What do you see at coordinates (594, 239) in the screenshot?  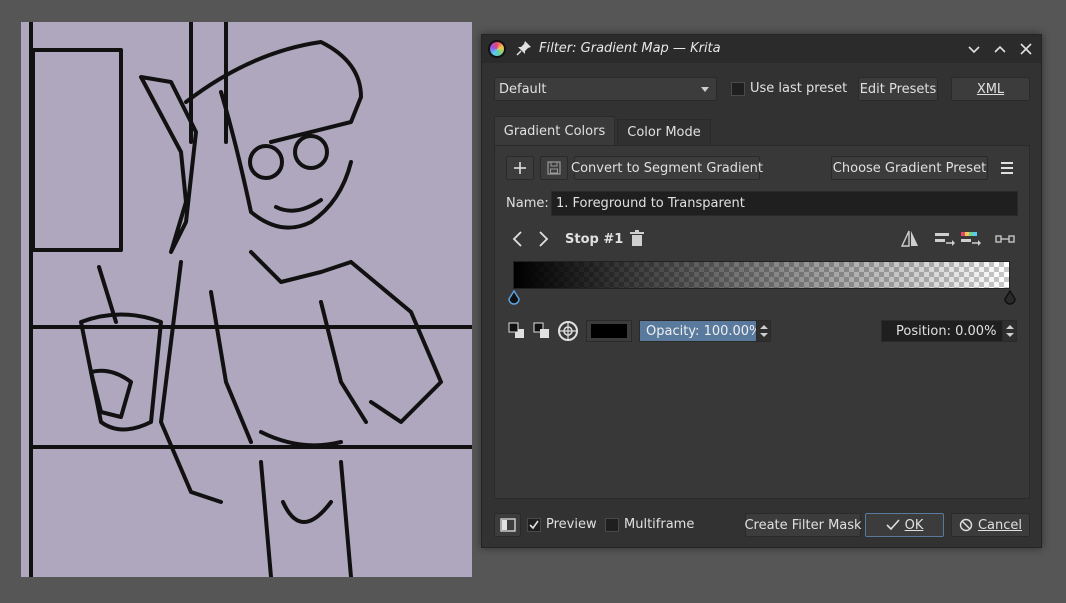 I see `stop-label: Stop #1` at bounding box center [594, 239].